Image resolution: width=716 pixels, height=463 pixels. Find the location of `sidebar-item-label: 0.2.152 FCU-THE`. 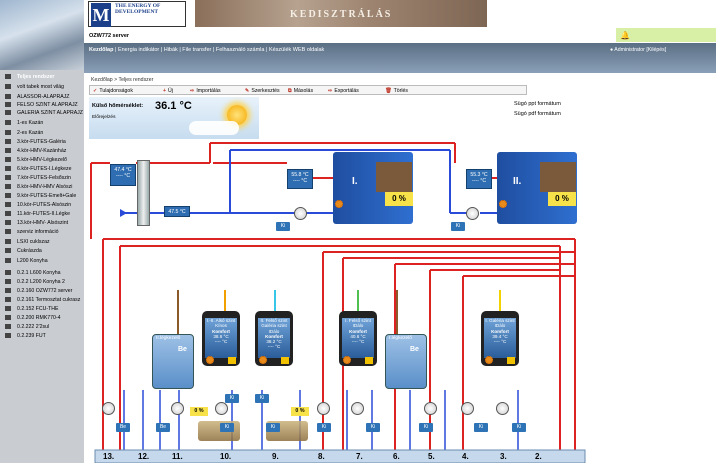

sidebar-item-label: 0.2.152 FCU-THE is located at coordinates (38, 309).